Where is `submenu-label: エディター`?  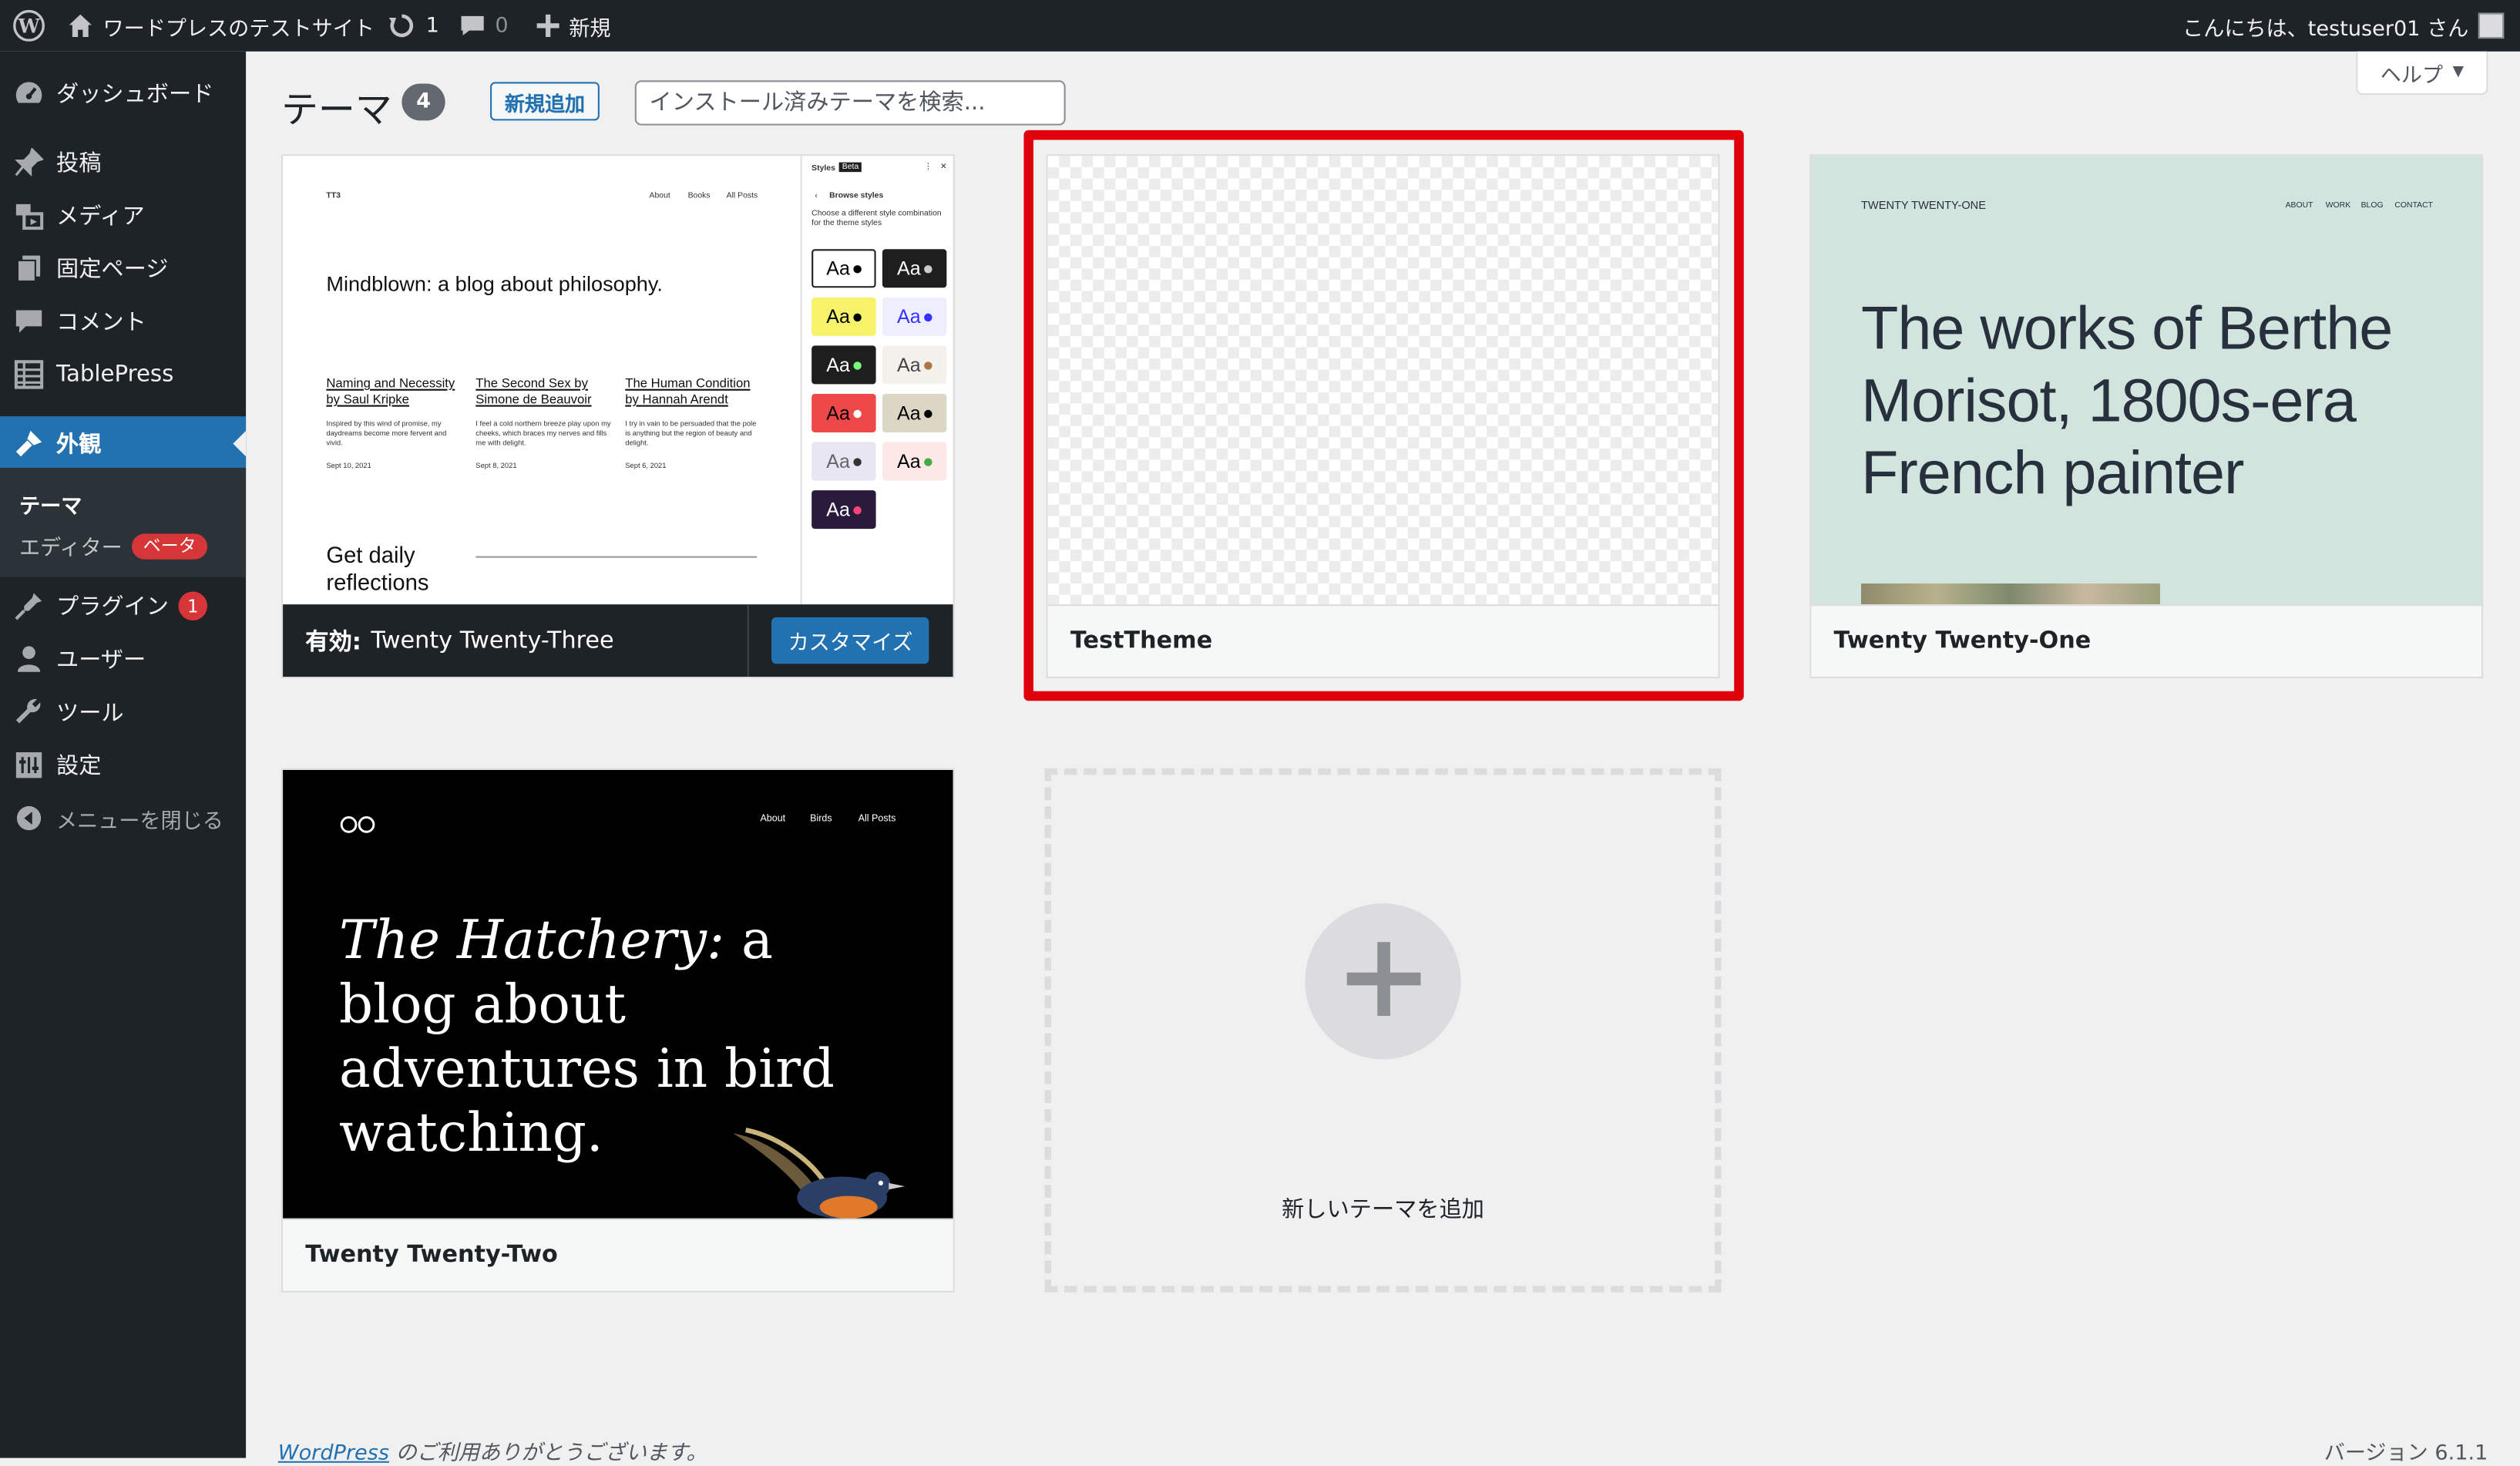 submenu-label: エディター is located at coordinates (71, 548).